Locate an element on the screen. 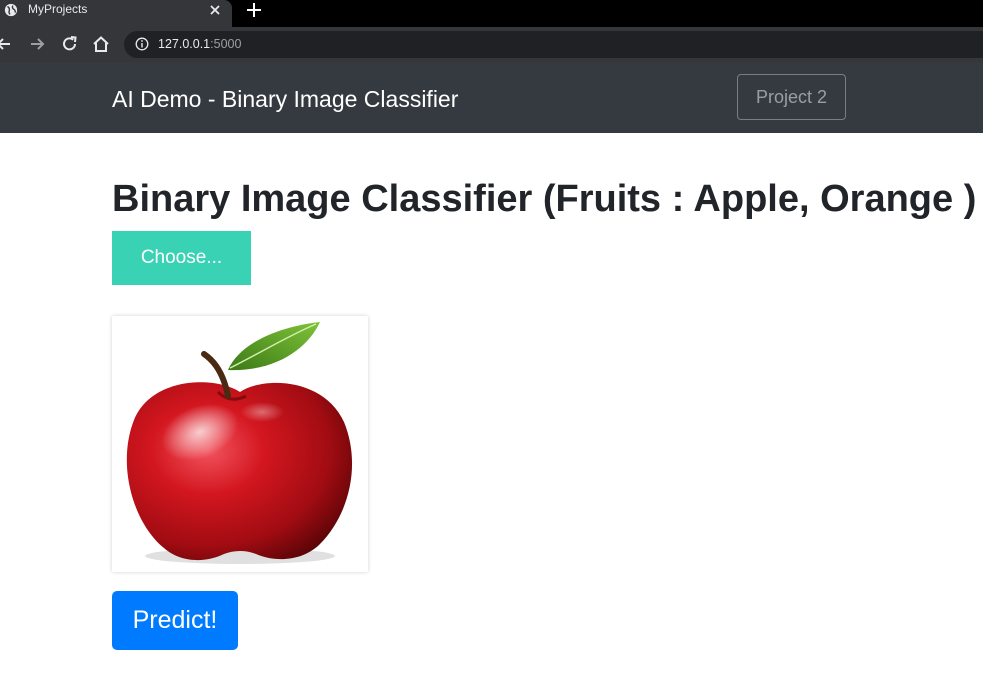 The image size is (983, 692). tab-title: MyProjects is located at coordinates (58, 9).